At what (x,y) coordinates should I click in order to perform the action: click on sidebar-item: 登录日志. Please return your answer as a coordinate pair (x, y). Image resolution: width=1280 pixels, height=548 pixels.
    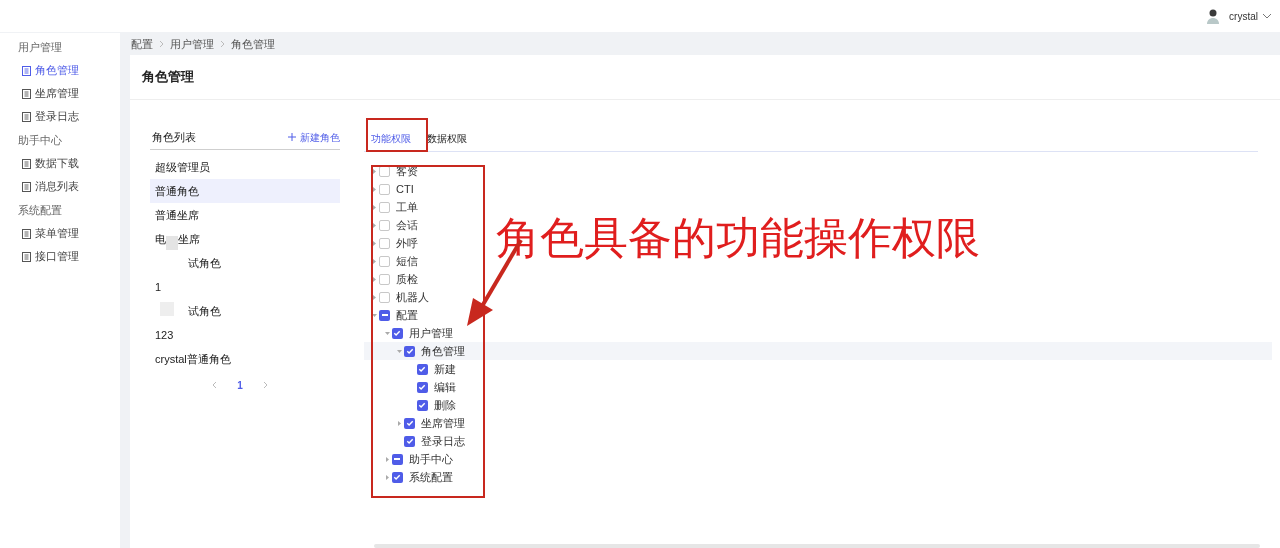
    Looking at the image, I should click on (60, 116).